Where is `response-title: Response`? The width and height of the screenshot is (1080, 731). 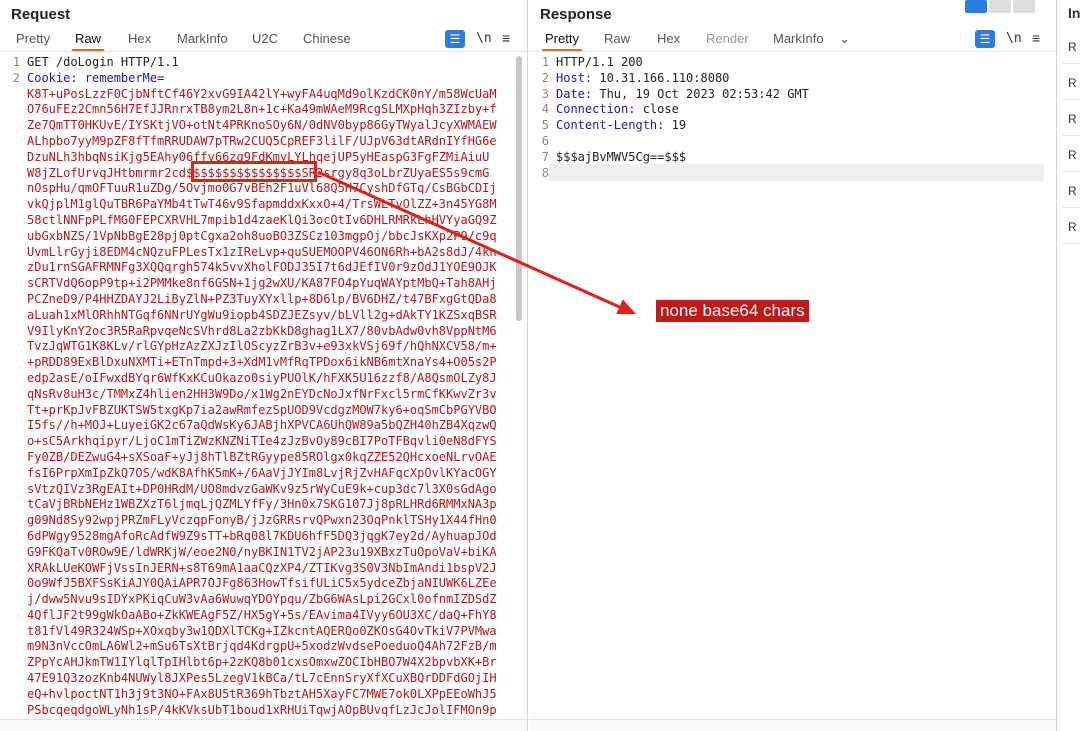 response-title: Response is located at coordinates (576, 14).